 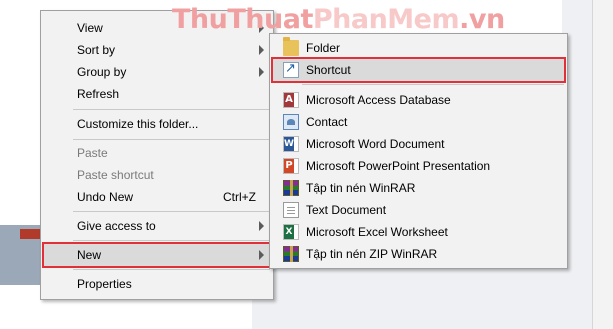 I want to click on watermark-part3: .vn, so click(x=482, y=19).